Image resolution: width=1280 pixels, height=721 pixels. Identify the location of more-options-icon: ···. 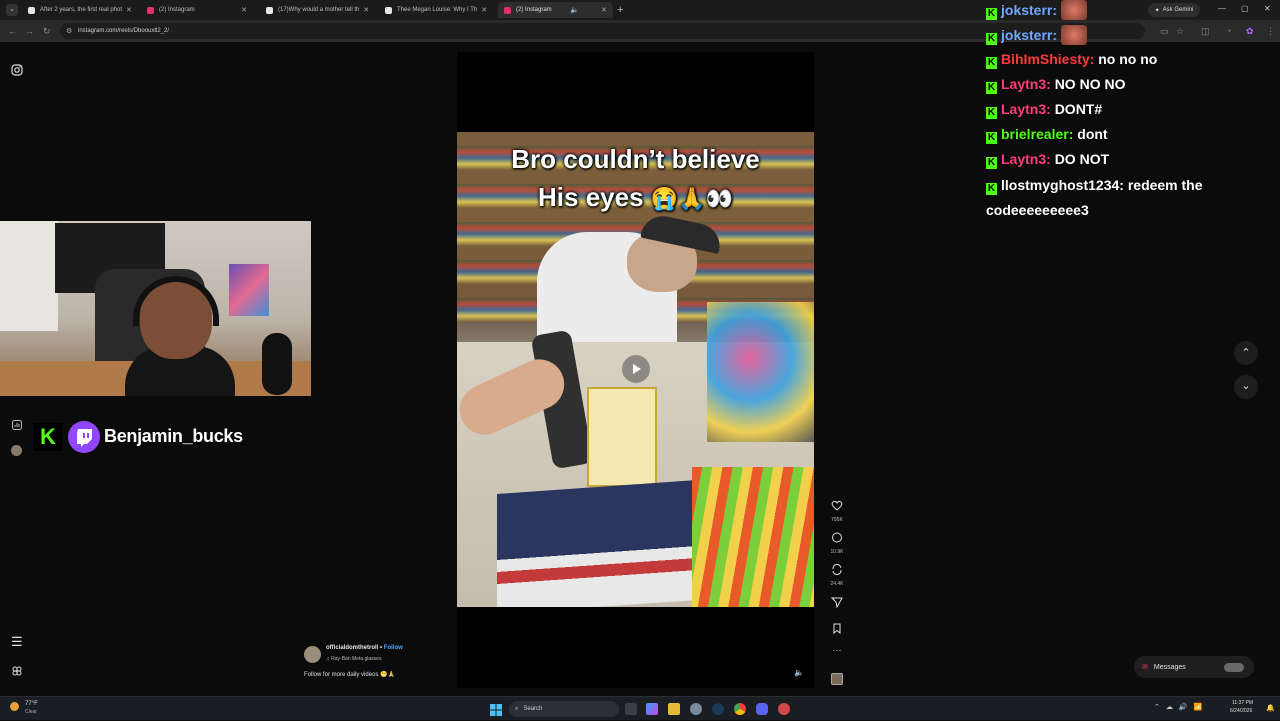
(837, 650).